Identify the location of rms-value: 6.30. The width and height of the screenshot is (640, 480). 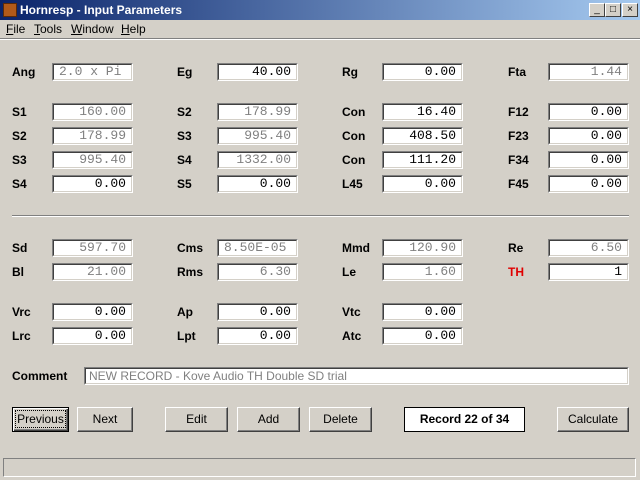
(257, 272).